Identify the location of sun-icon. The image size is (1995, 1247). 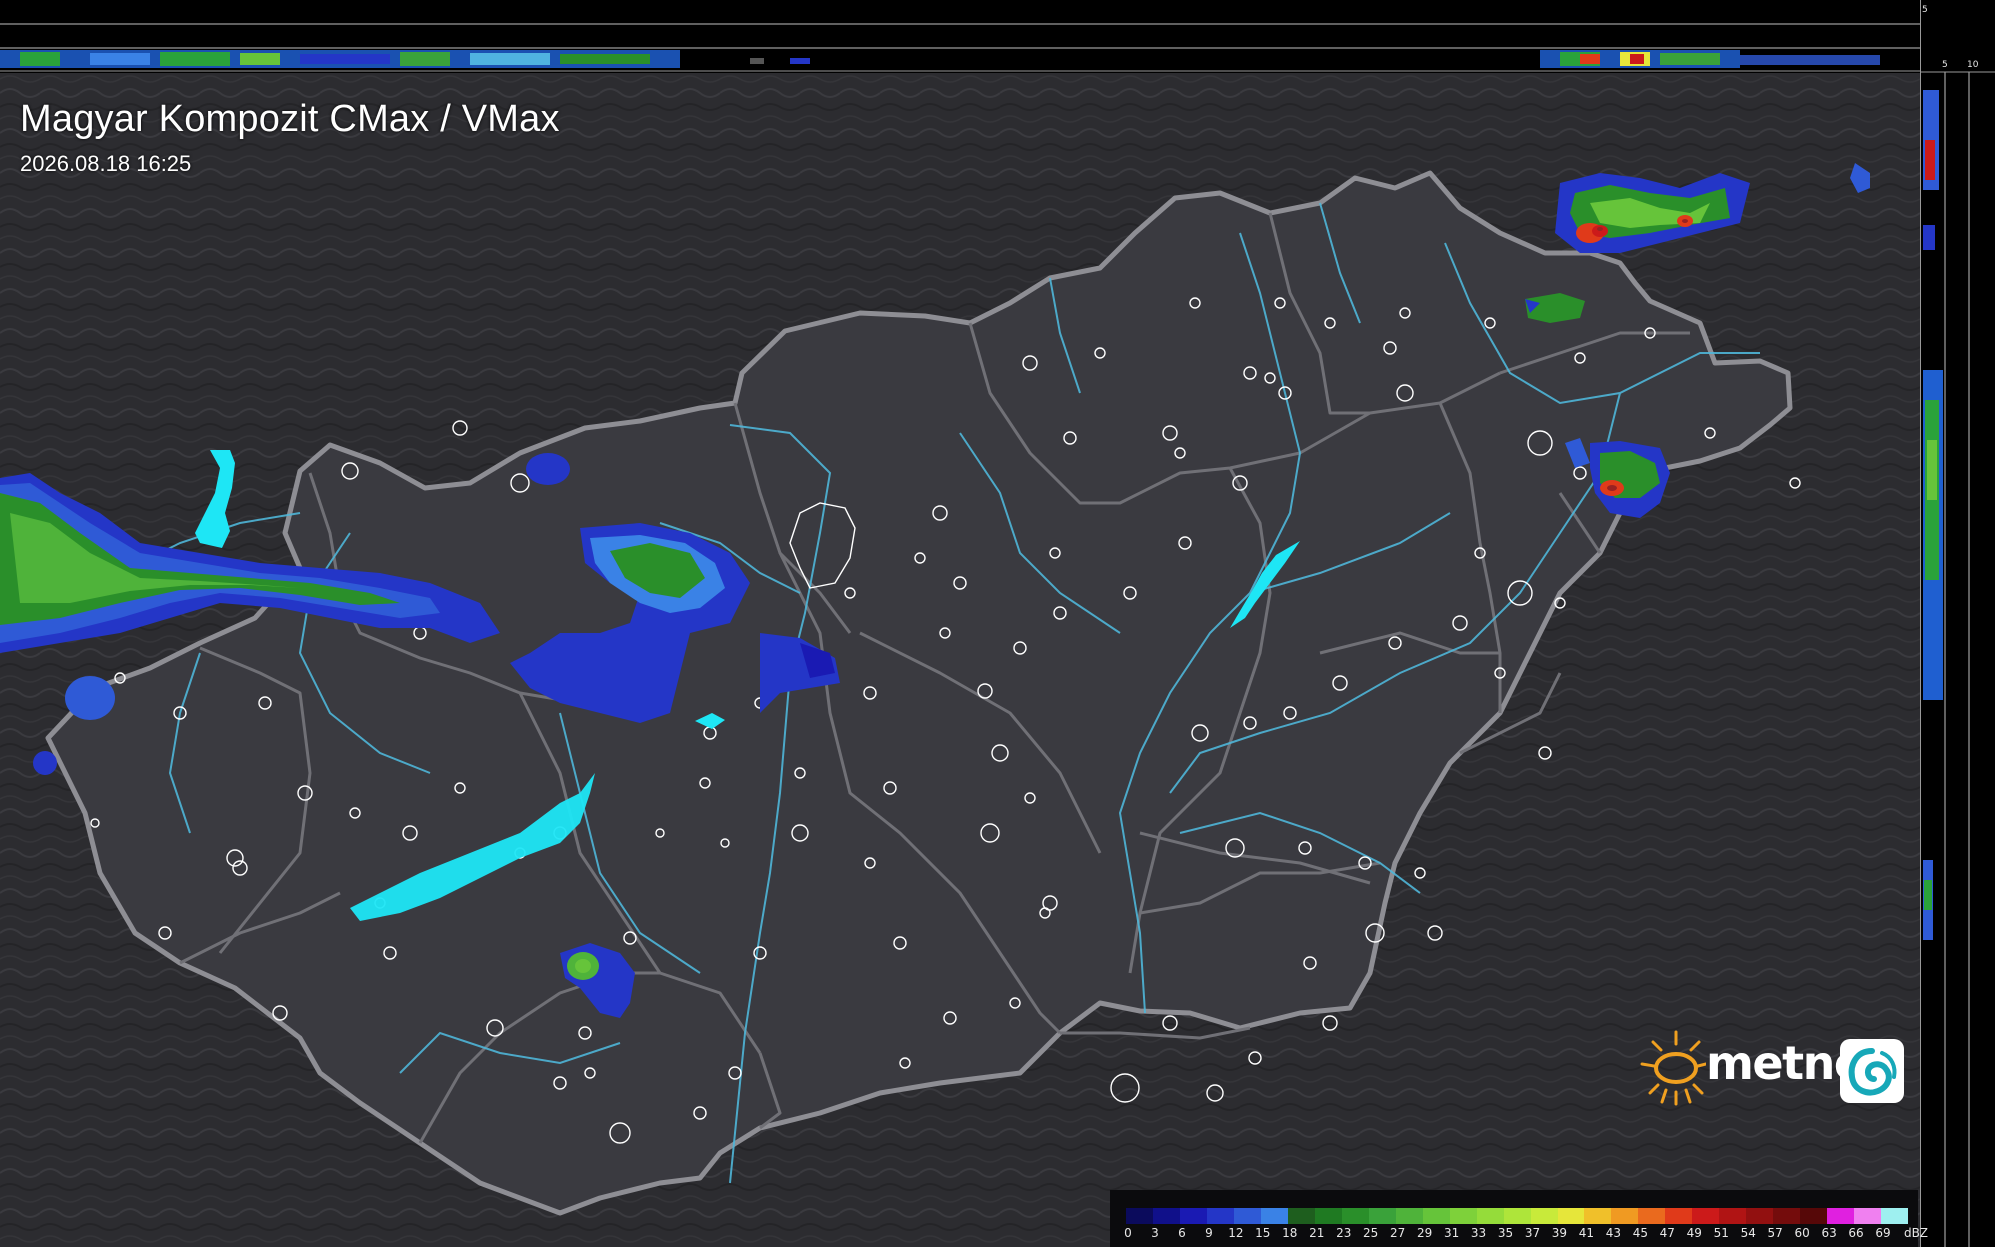
(1673, 1068).